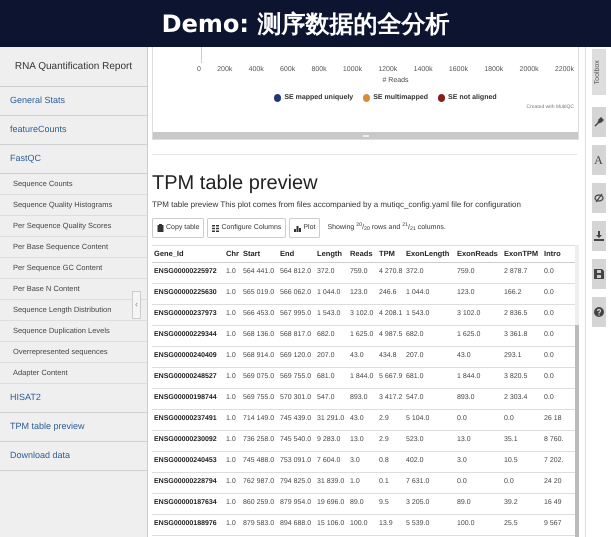  I want to click on bar-chart-icon, so click(298, 228).